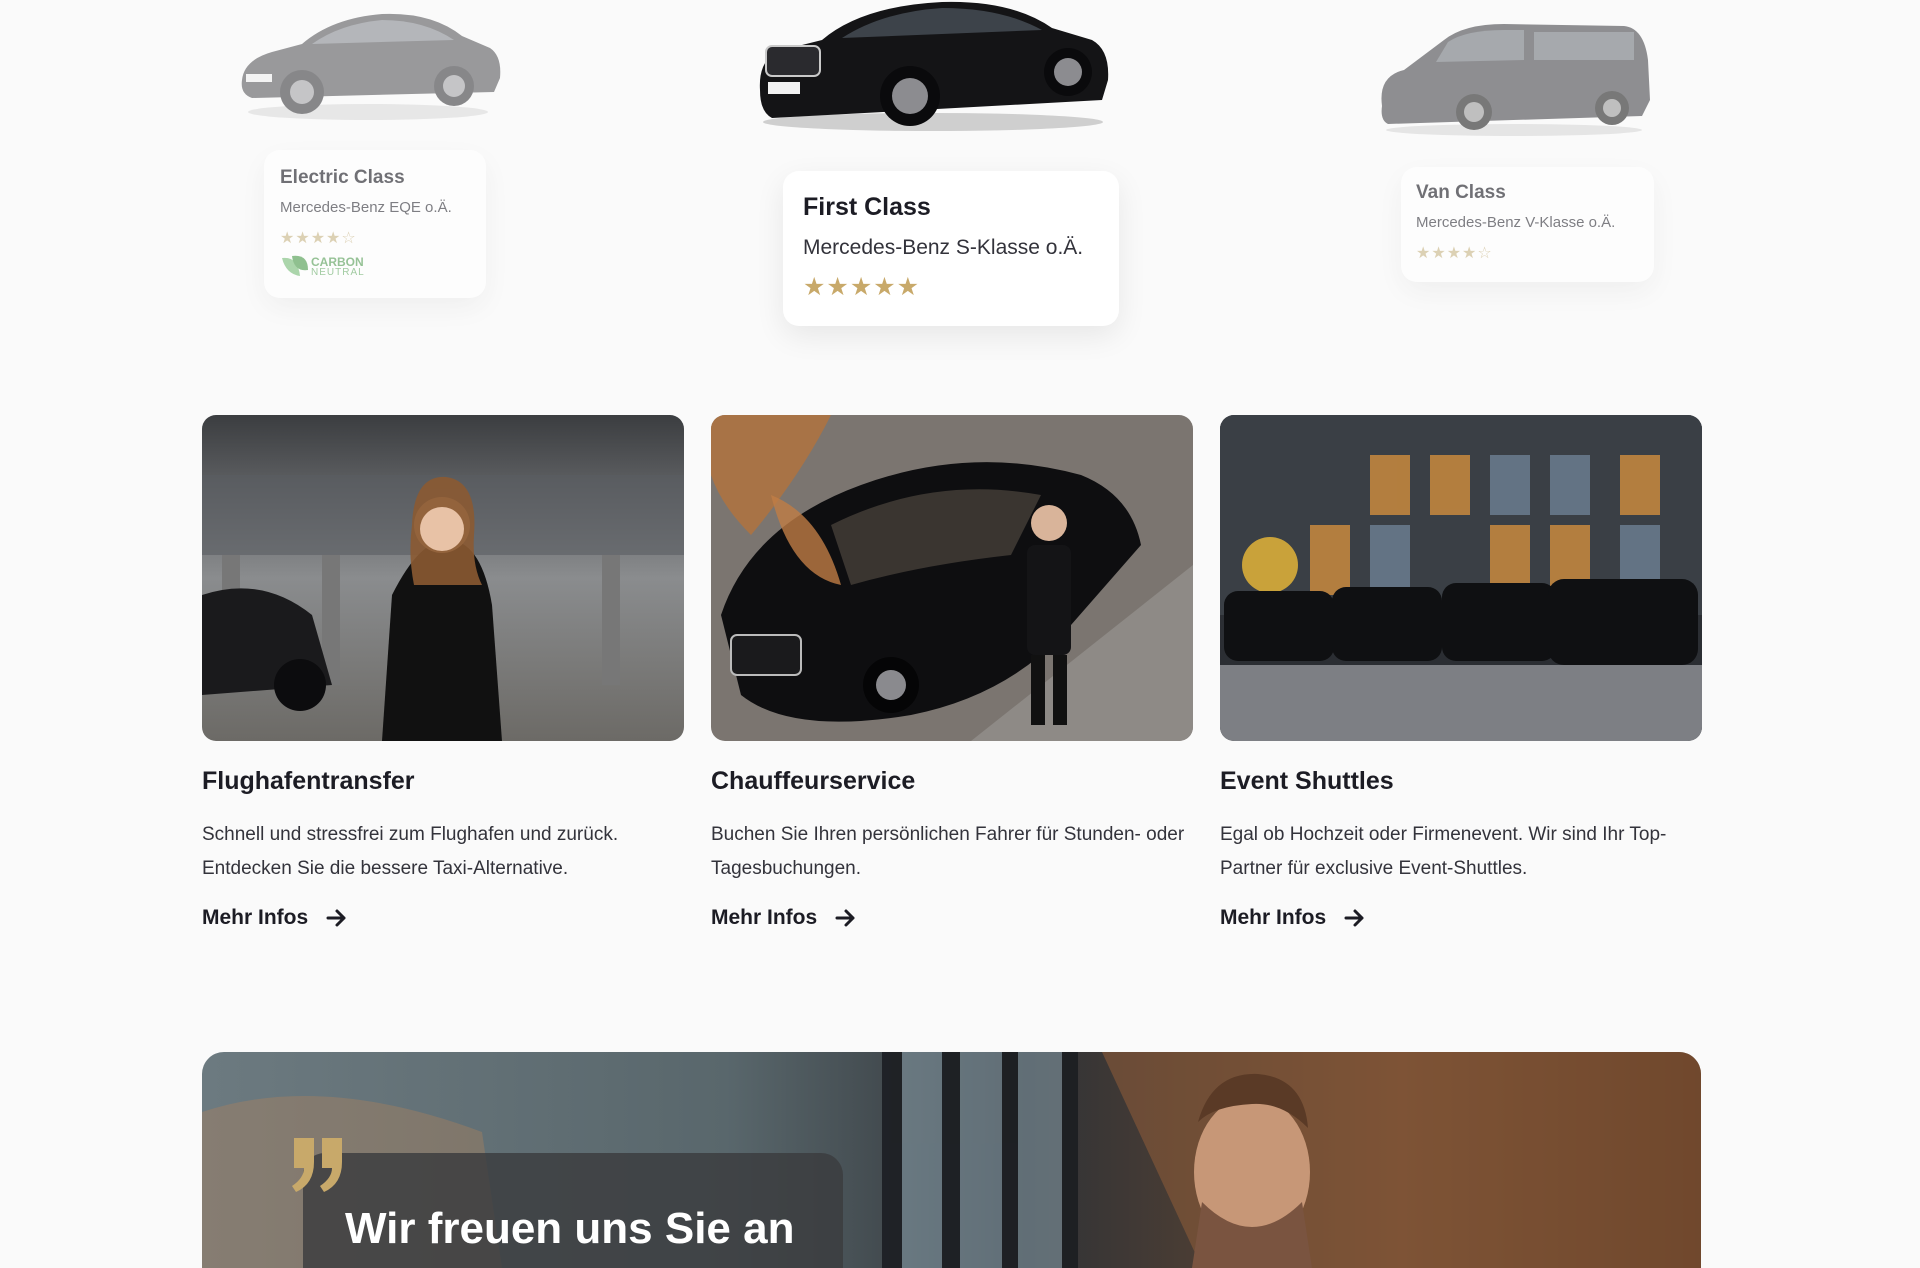 This screenshot has height=1268, width=1920. I want to click on class-title: Van Class, so click(1461, 192).